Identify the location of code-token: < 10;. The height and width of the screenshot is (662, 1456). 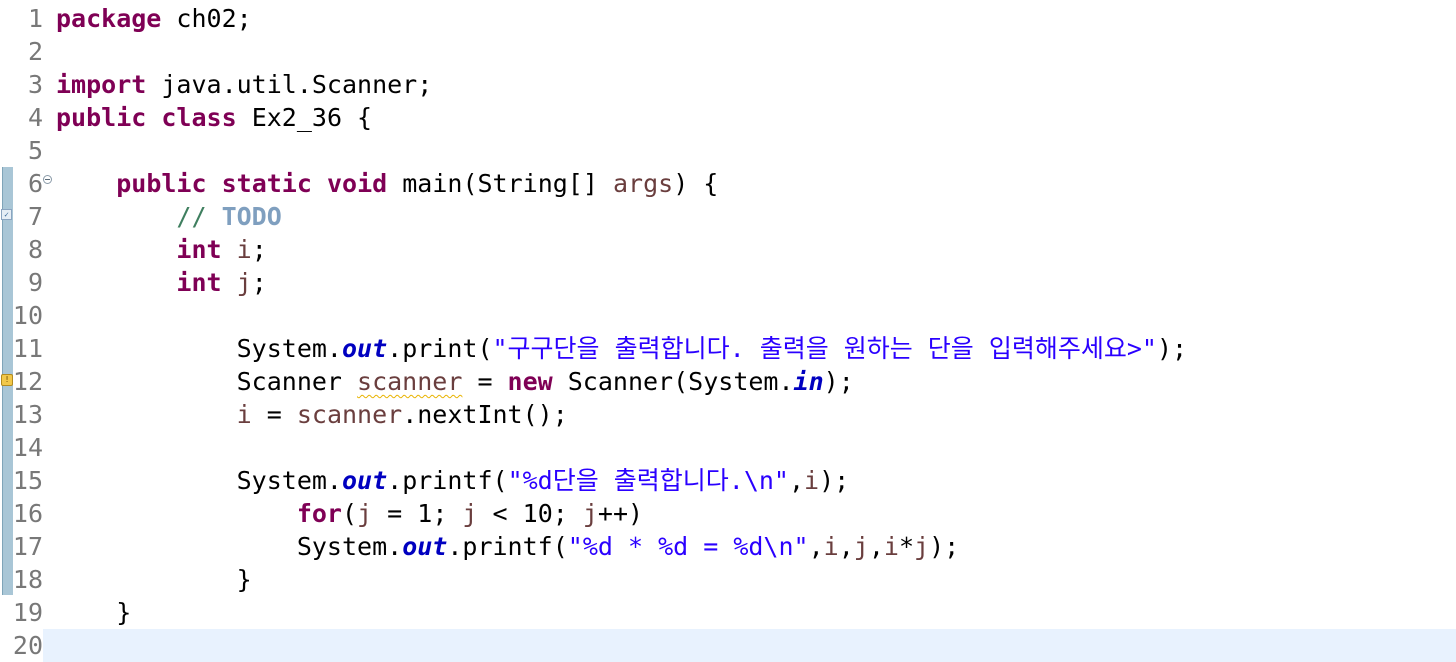
(530, 513).